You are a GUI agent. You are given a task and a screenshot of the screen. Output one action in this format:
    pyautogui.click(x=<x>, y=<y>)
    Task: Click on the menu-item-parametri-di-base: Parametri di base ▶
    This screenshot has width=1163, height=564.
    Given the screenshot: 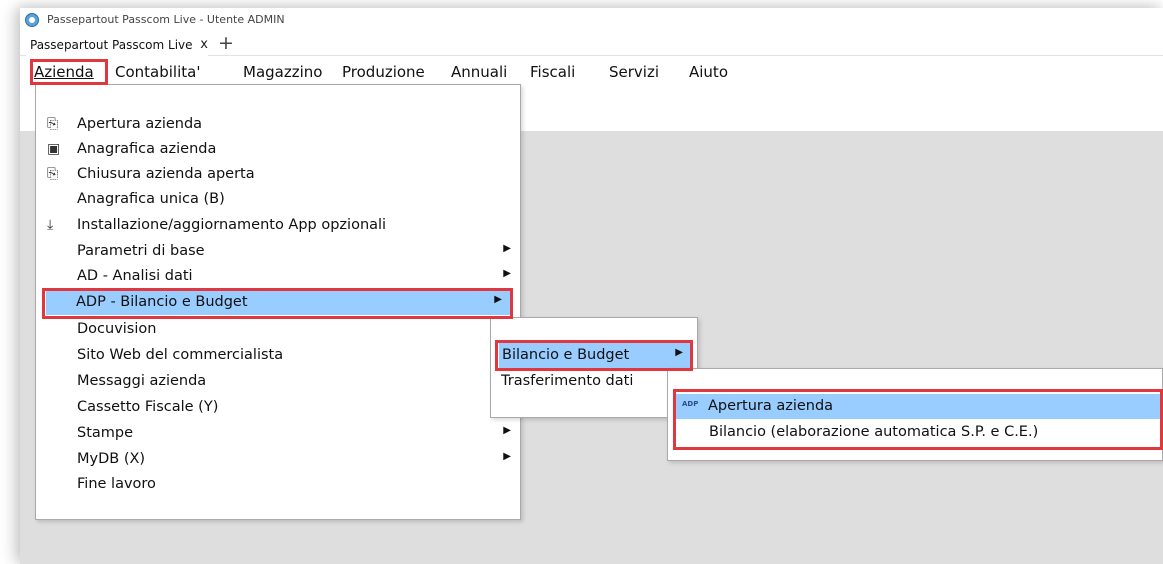 What is the action you would take?
    pyautogui.click(x=278, y=251)
    